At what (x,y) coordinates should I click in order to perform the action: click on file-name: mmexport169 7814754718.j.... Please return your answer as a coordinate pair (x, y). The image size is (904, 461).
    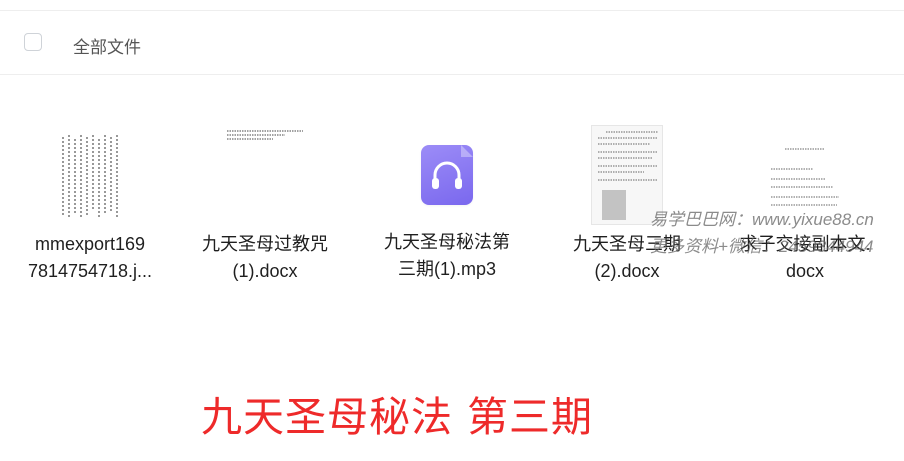
    Looking at the image, I should click on (90, 257).